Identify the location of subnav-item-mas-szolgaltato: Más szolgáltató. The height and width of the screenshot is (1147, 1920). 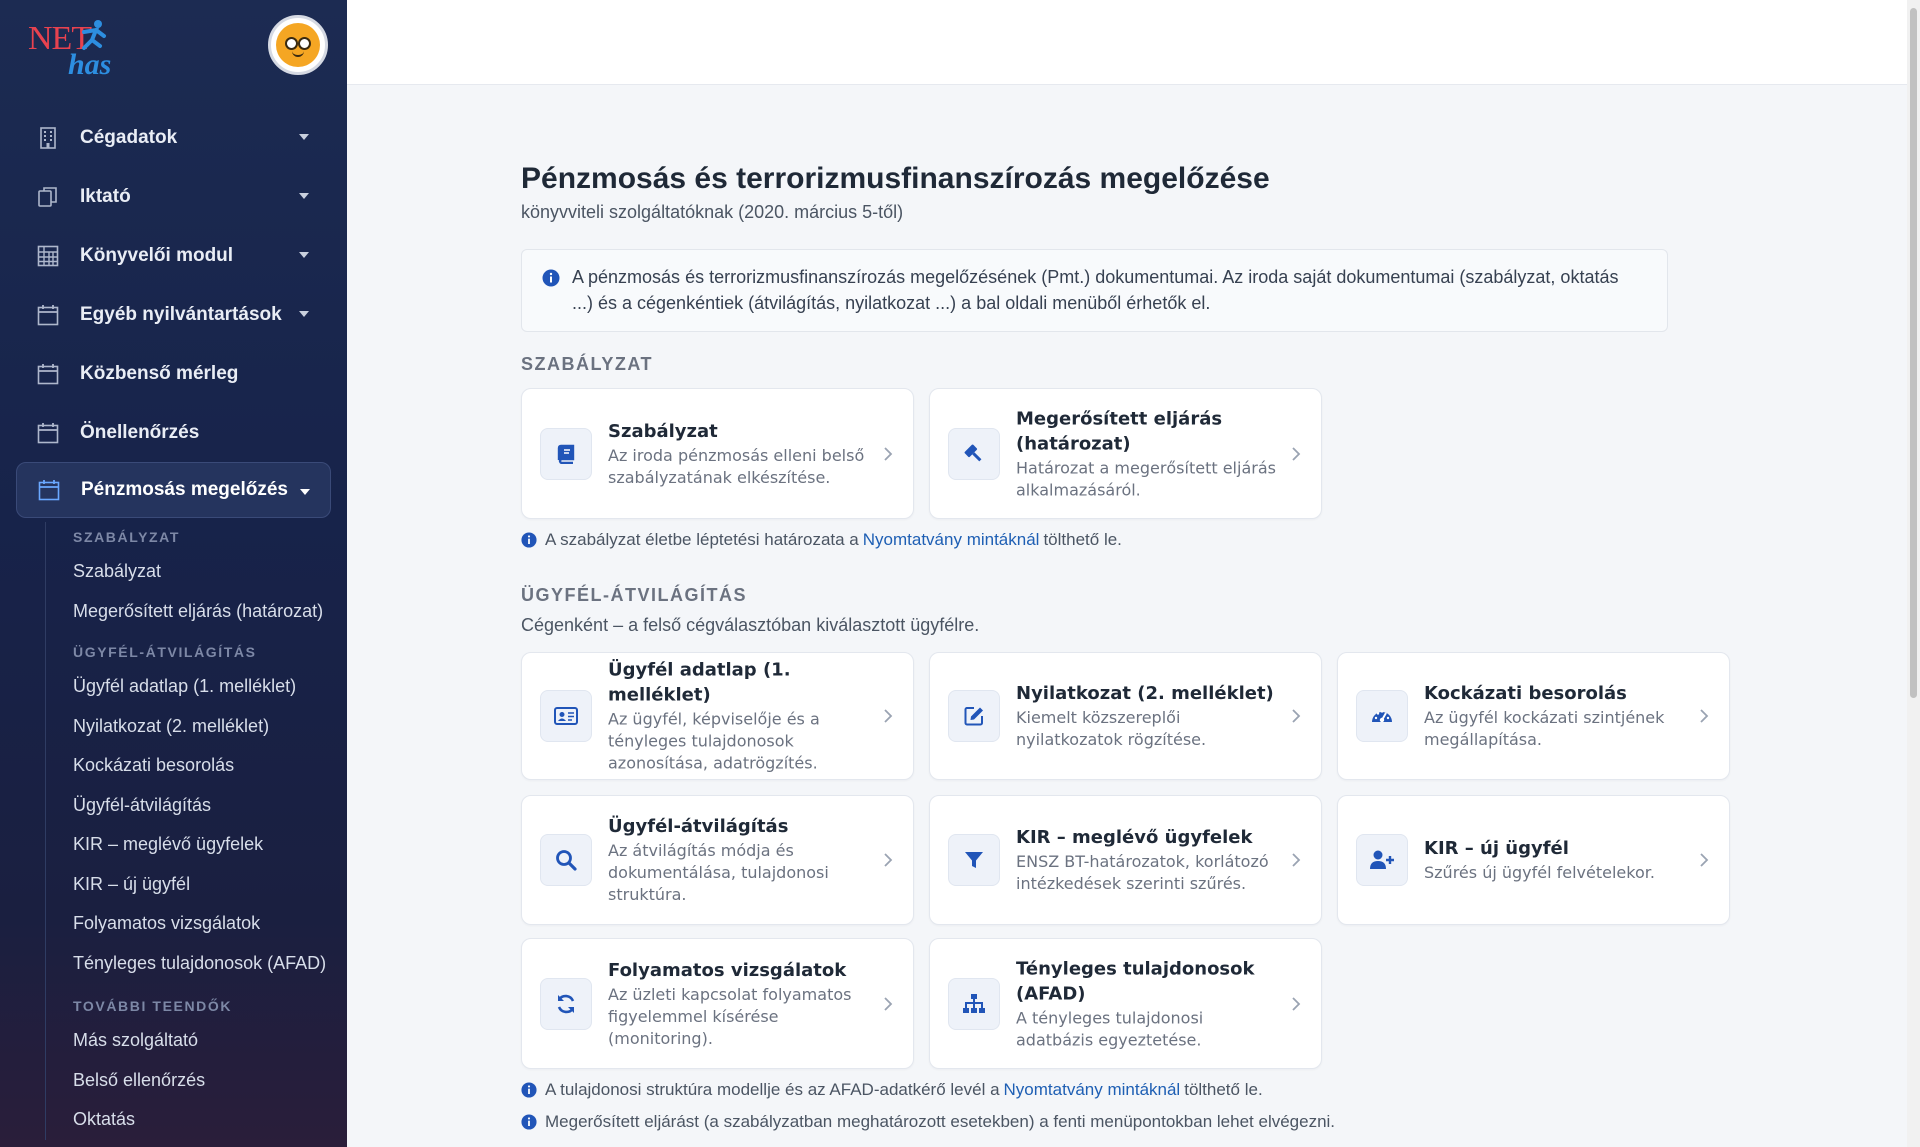
(196, 1041).